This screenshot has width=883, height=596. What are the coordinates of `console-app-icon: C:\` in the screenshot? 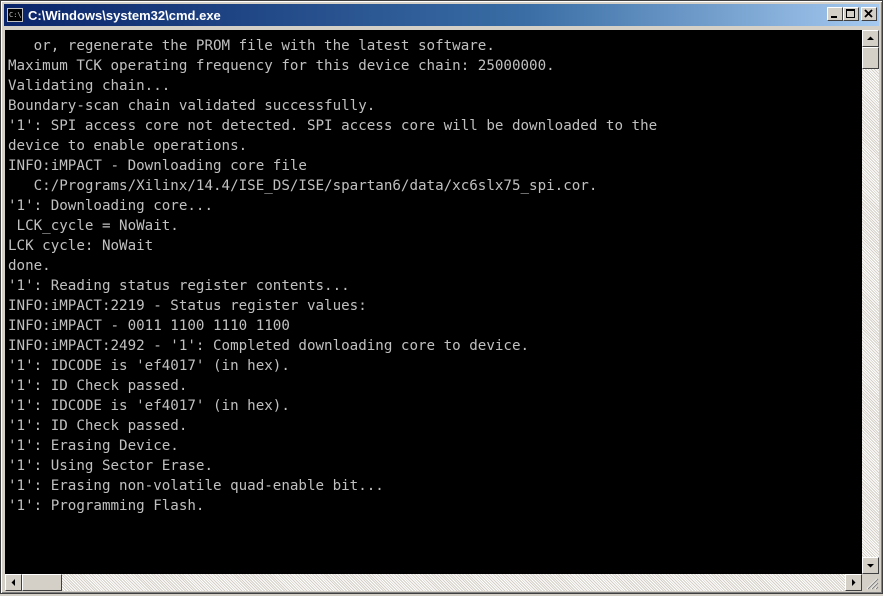 It's located at (15, 15).